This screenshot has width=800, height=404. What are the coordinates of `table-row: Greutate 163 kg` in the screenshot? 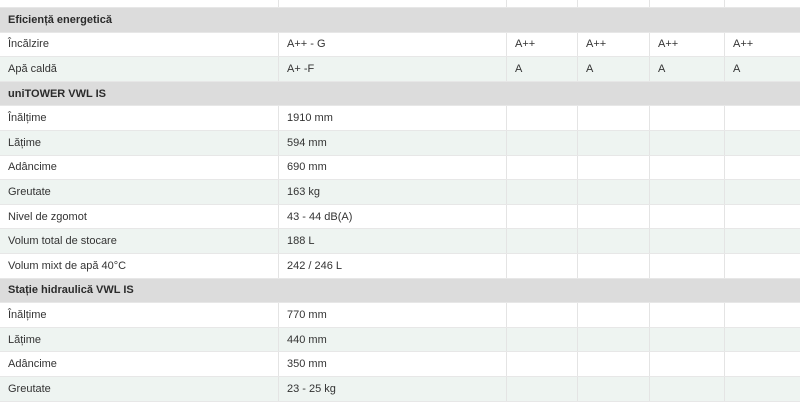 It's located at (400, 192).